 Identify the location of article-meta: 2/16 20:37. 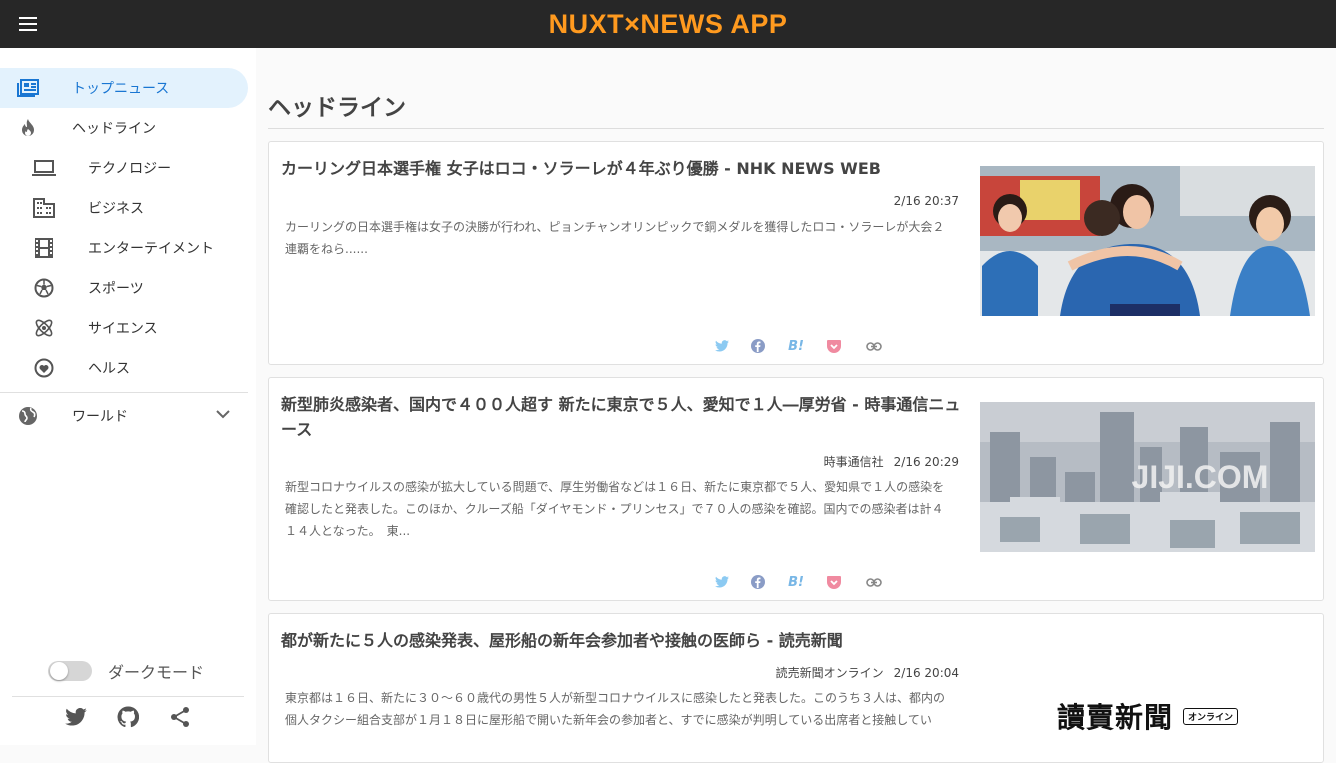
(921, 201).